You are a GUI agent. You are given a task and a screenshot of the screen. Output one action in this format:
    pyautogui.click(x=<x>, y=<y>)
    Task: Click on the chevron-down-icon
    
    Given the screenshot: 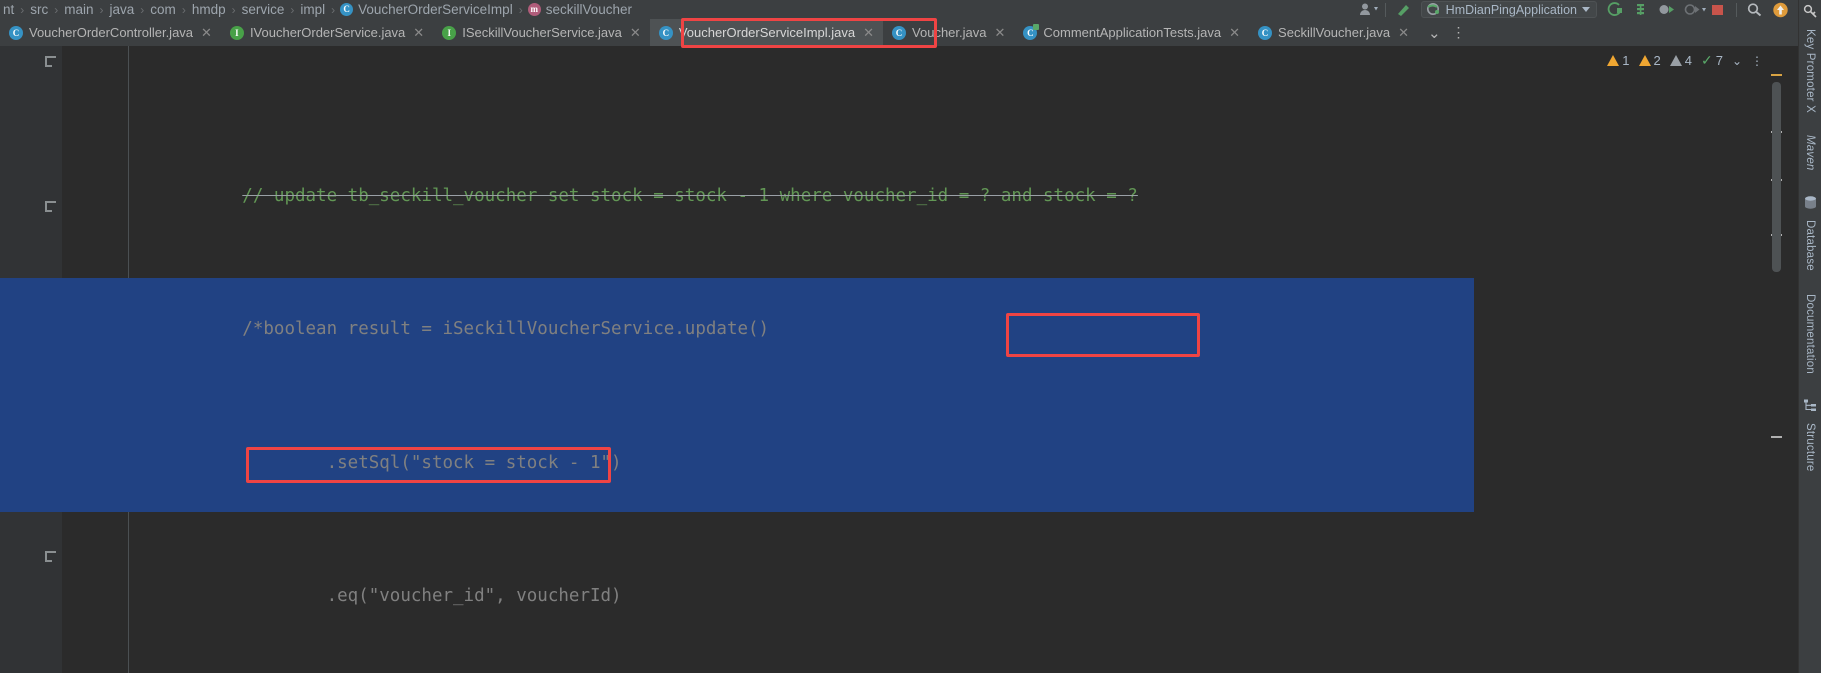 What is the action you would take?
    pyautogui.click(x=1586, y=9)
    